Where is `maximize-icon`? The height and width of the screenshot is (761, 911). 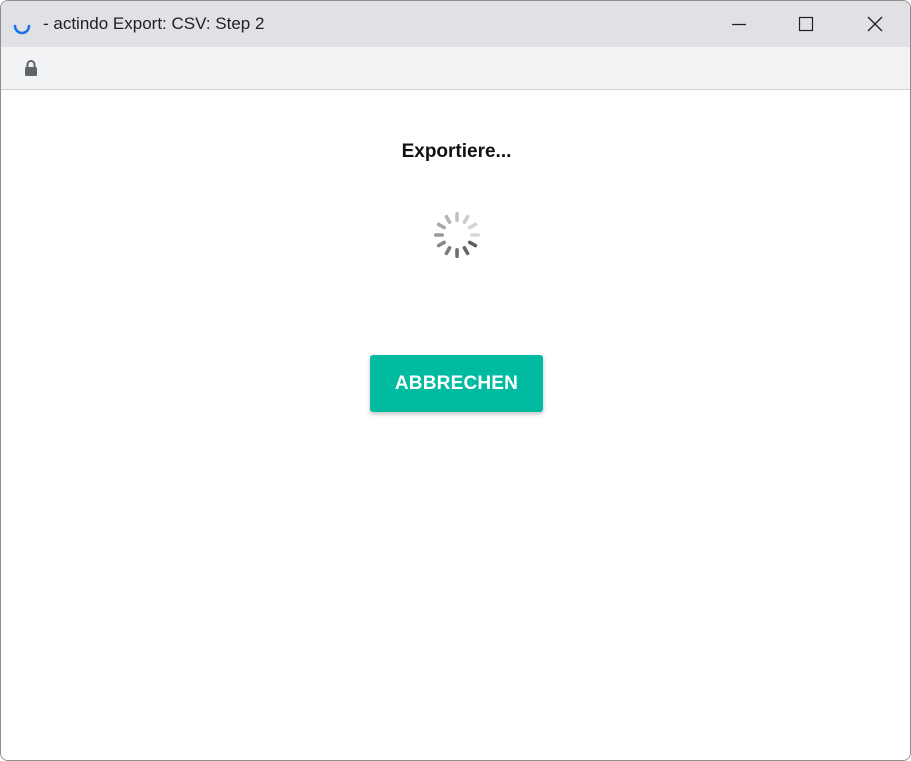
maximize-icon is located at coordinates (806, 24).